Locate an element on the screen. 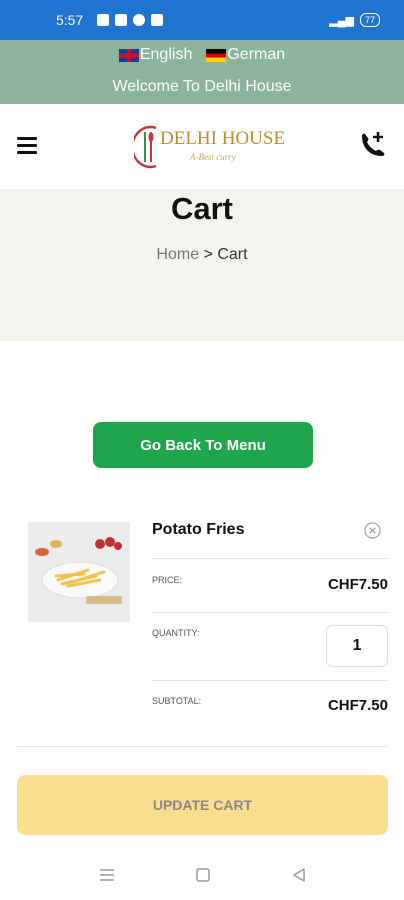  language-german: German is located at coordinates (245, 55).